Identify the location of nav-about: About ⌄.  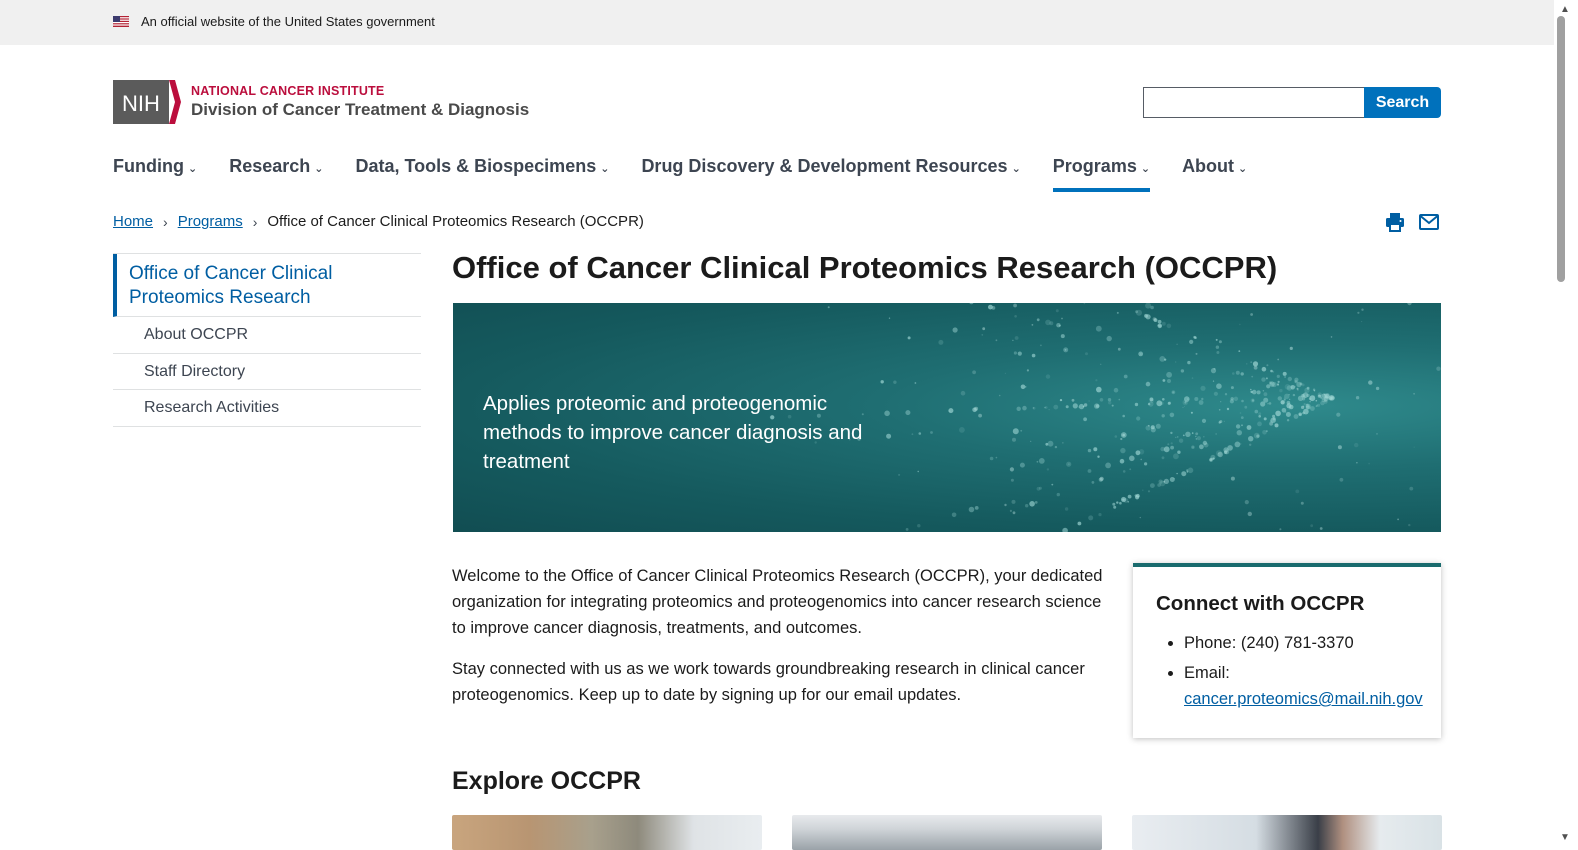
(1214, 171).